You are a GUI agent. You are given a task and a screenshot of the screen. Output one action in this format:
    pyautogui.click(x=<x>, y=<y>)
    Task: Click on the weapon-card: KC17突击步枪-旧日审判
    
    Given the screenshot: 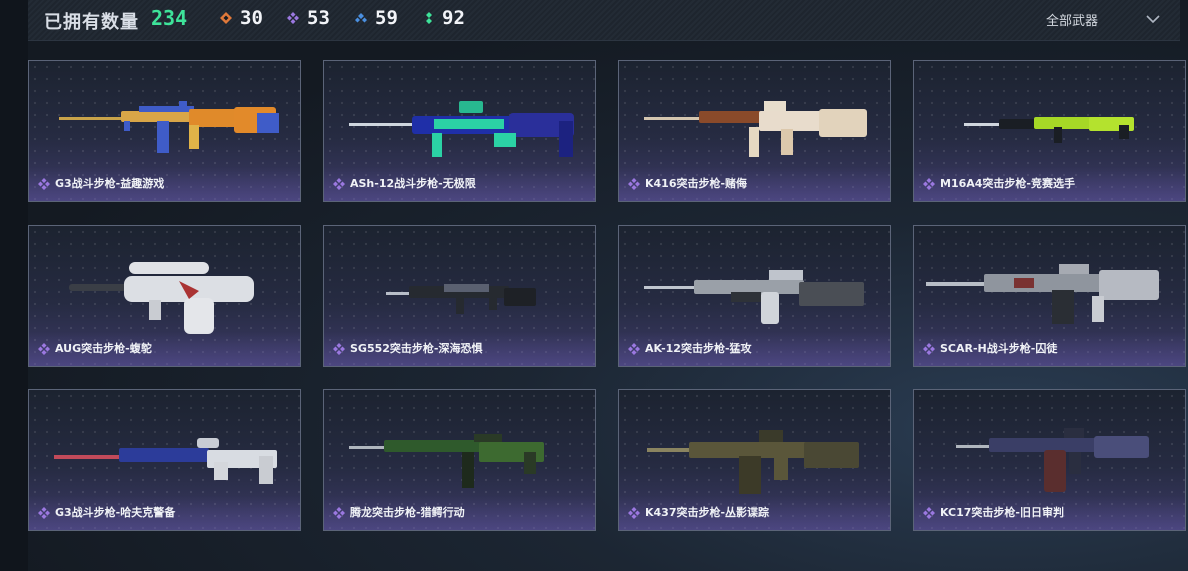 What is the action you would take?
    pyautogui.click(x=1049, y=460)
    